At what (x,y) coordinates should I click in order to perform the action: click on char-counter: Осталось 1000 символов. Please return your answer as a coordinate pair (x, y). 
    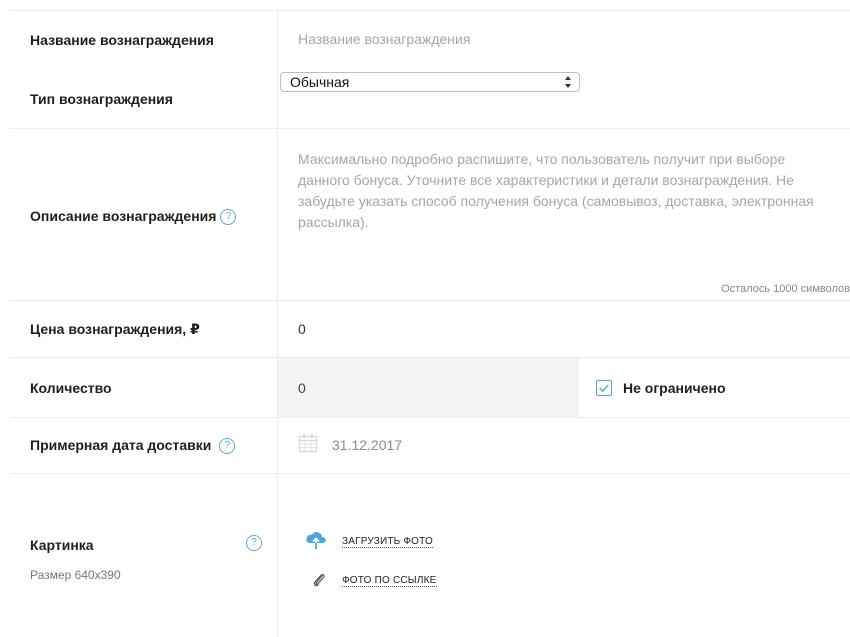
    Looking at the image, I should click on (785, 289).